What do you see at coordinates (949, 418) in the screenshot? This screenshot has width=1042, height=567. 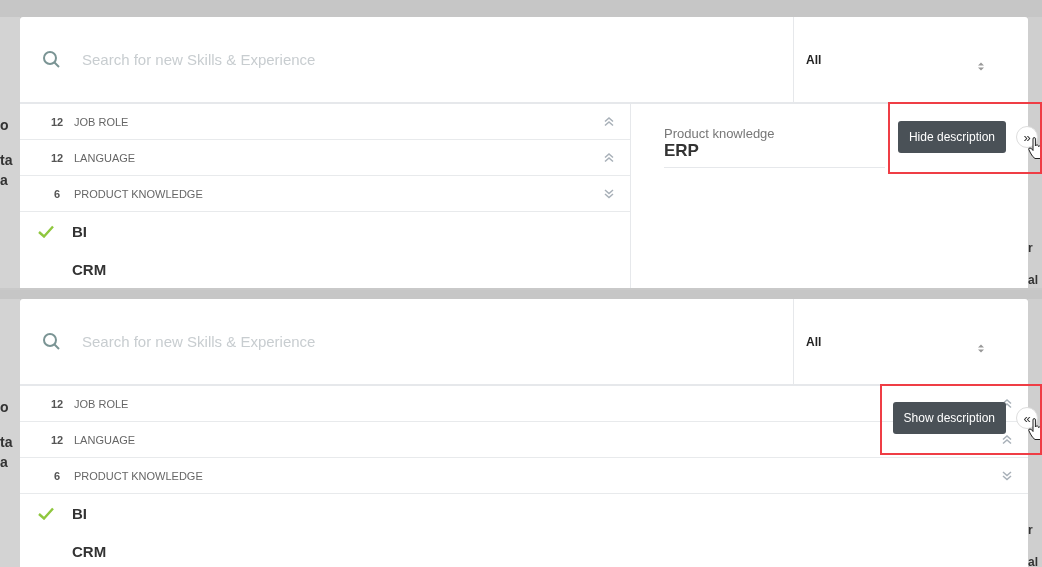 I see `tooltip: Show description` at bounding box center [949, 418].